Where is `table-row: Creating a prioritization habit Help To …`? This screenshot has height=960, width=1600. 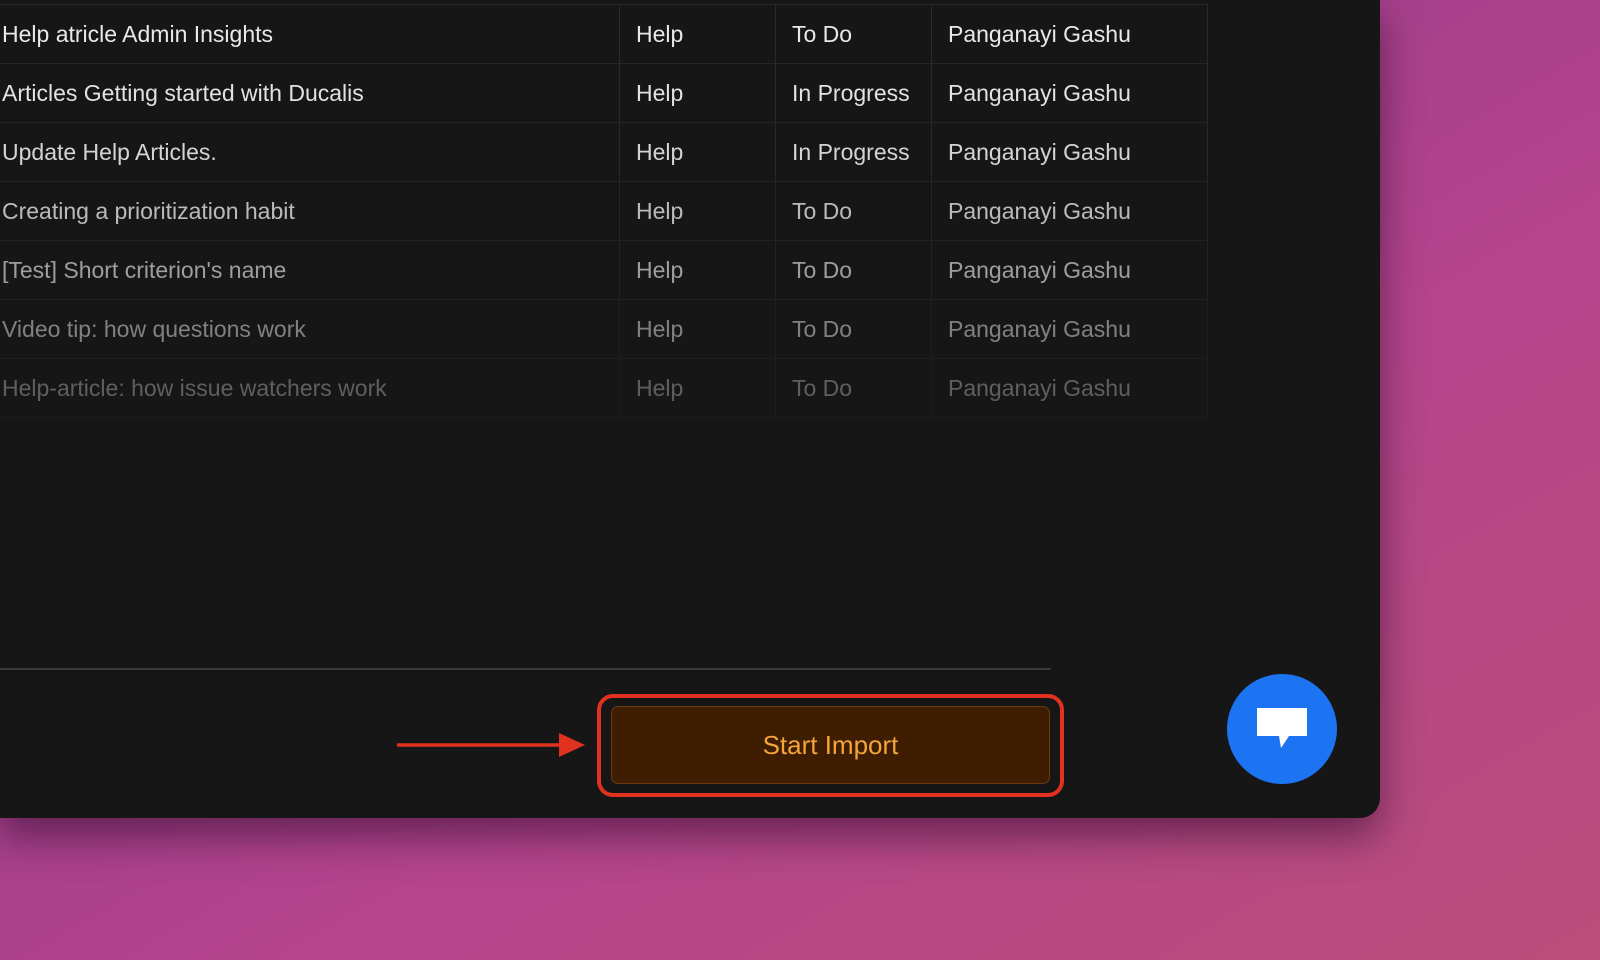
table-row: Creating a prioritization habit Help To … is located at coordinates (604, 211).